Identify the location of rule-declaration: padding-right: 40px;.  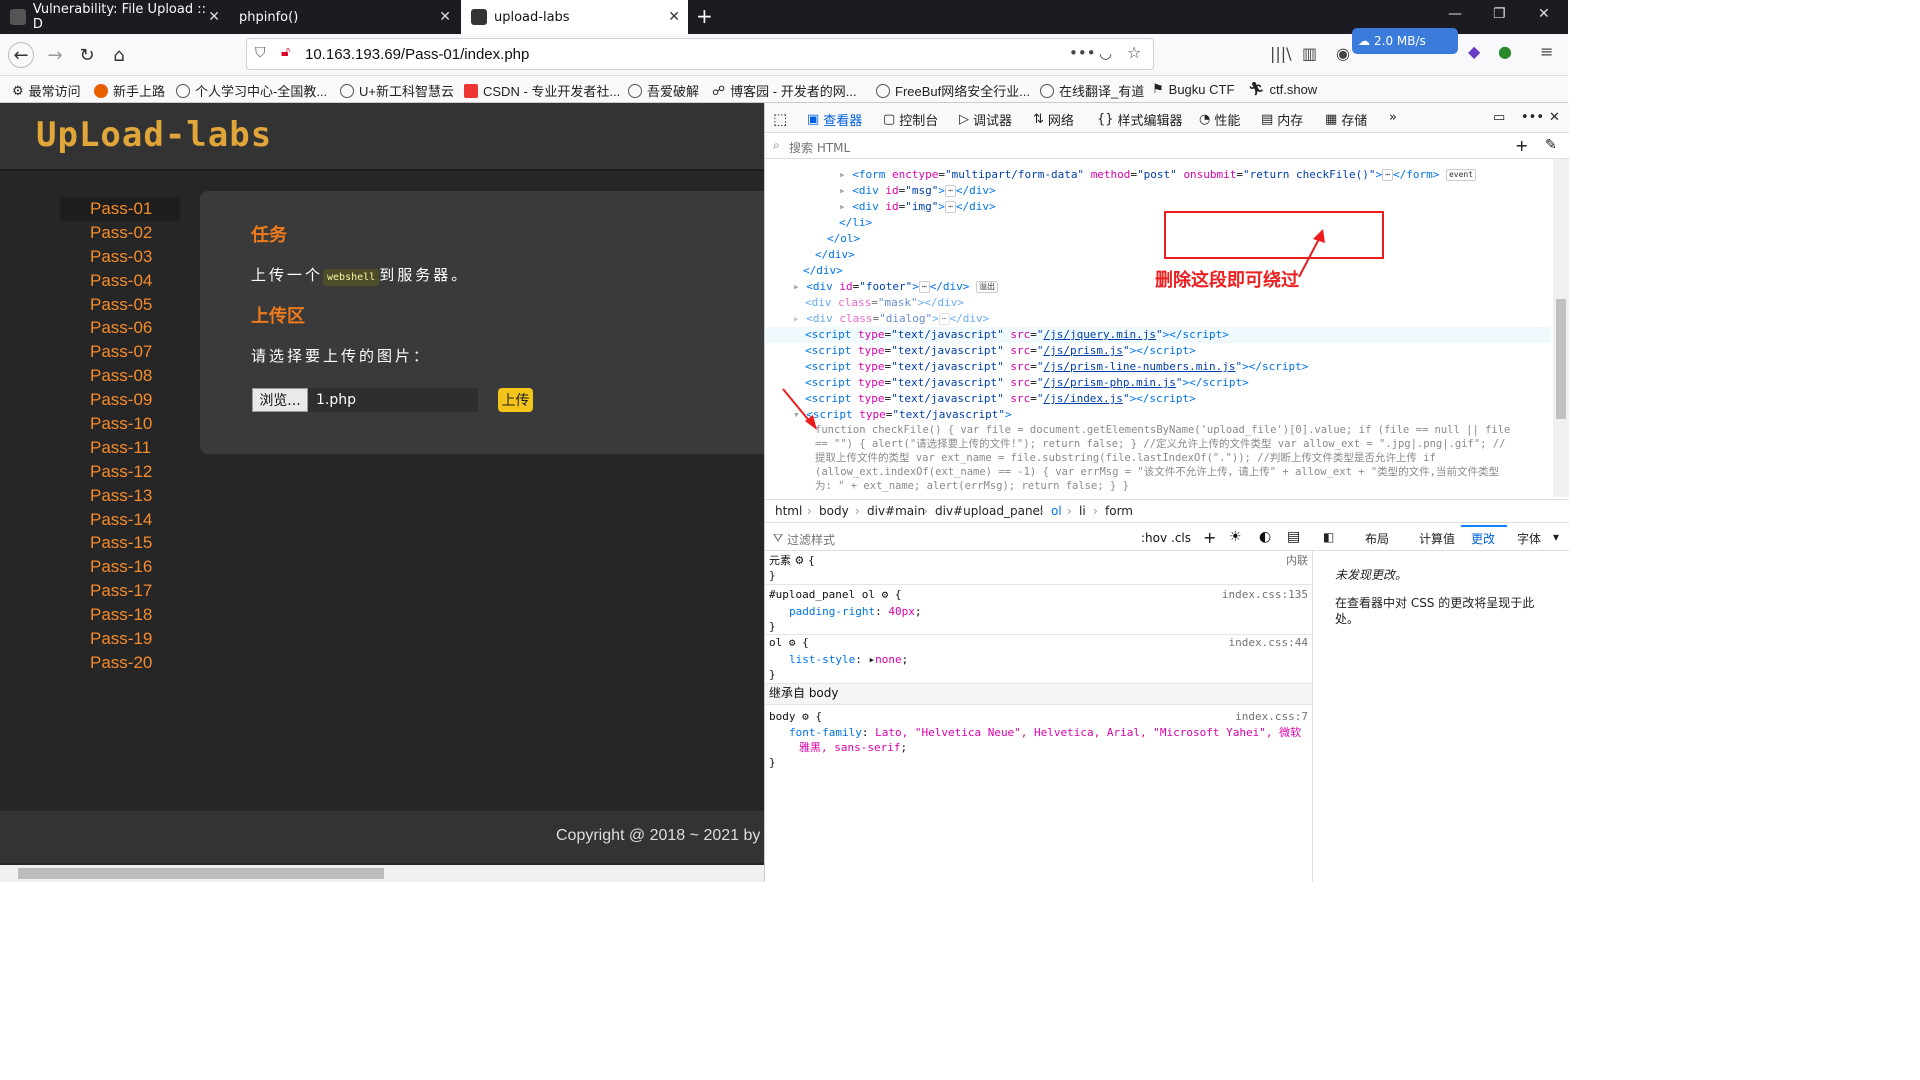
(855, 611).